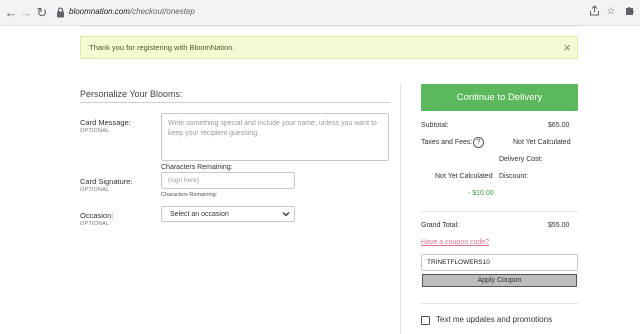  Describe the element at coordinates (105, 122) in the screenshot. I see `card-message-label: Card Message:` at that location.